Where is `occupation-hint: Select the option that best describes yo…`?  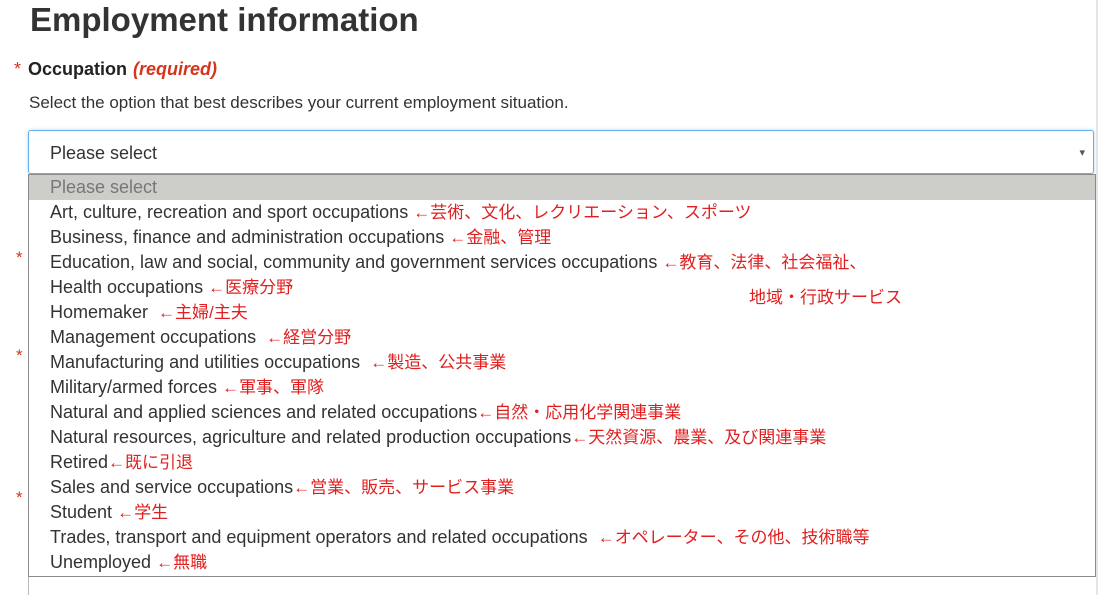 occupation-hint: Select the option that best describes yo… is located at coordinates (299, 102).